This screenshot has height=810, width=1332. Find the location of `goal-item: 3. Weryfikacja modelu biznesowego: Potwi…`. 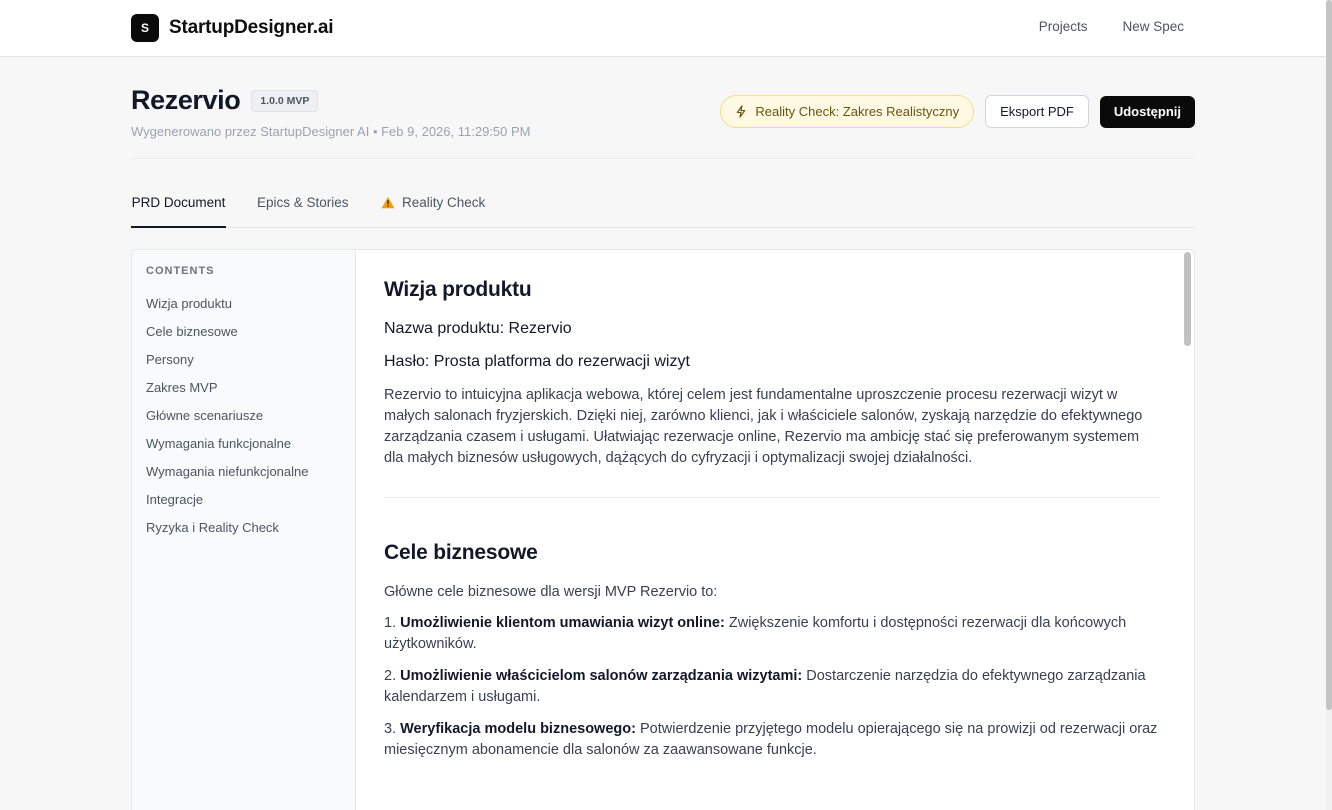

goal-item: 3. Weryfikacja modelu biznesowego: Potwi… is located at coordinates (772, 740).